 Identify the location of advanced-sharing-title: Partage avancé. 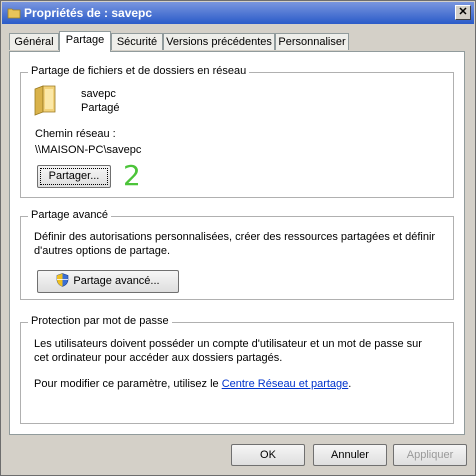
(70, 215).